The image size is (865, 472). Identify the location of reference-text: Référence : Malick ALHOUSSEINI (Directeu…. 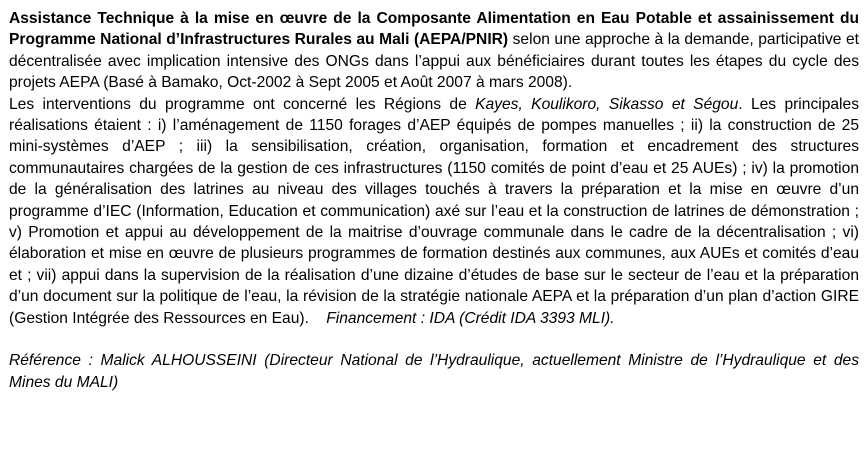
(434, 371).